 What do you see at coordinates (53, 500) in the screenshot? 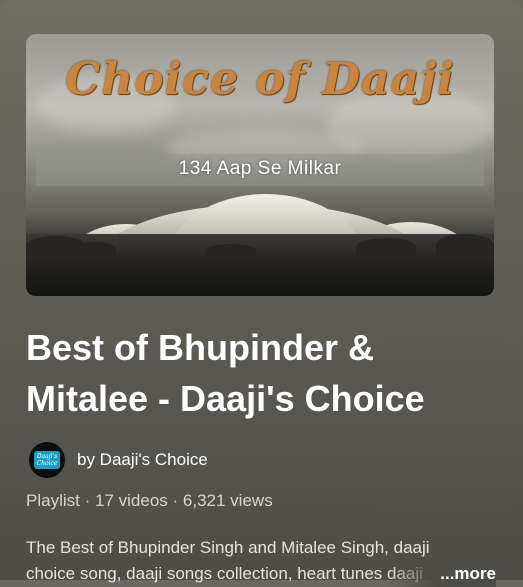
I see `playlist-type: Playlist` at bounding box center [53, 500].